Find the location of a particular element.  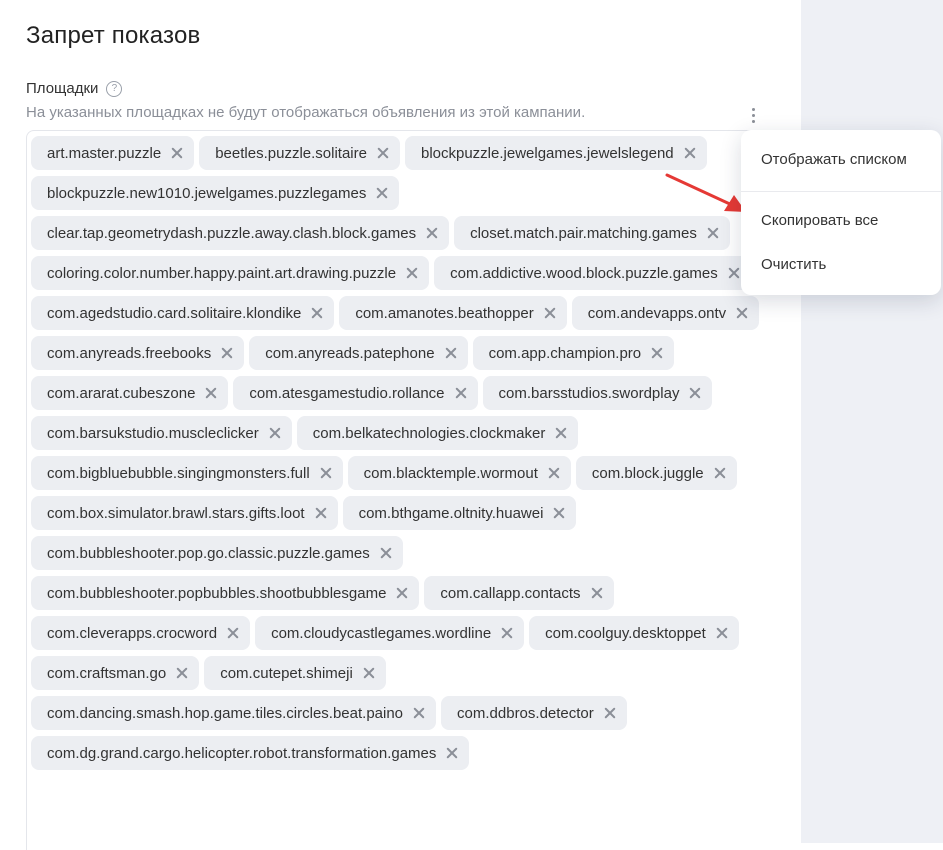

placement-tag: com.ddbros.detector is located at coordinates (534, 713).